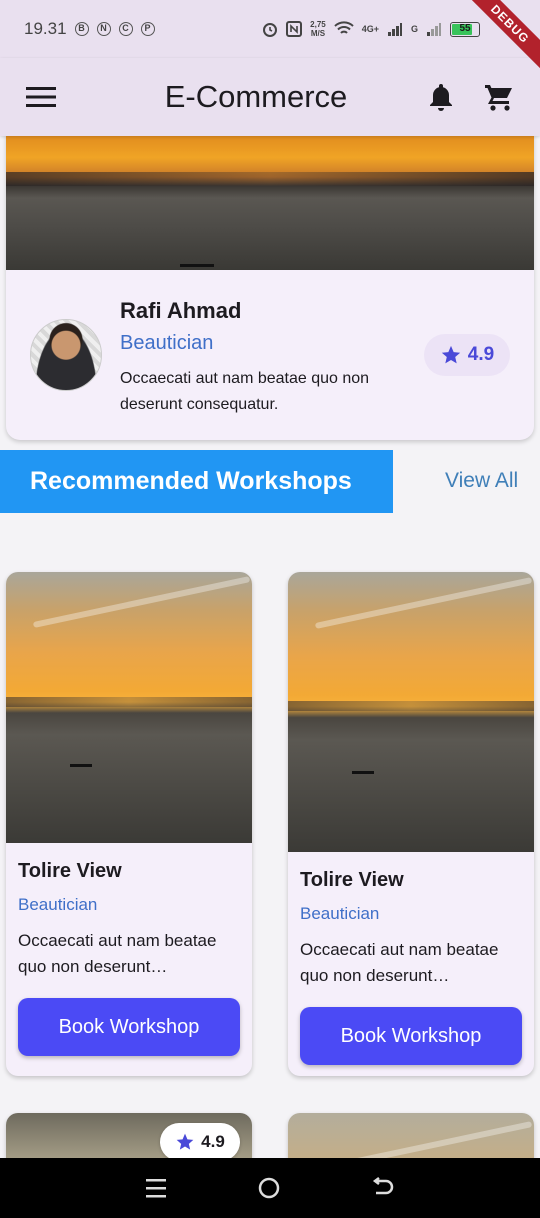 The height and width of the screenshot is (1218, 540). I want to click on section-title: Recommended Workshops, so click(196, 481).